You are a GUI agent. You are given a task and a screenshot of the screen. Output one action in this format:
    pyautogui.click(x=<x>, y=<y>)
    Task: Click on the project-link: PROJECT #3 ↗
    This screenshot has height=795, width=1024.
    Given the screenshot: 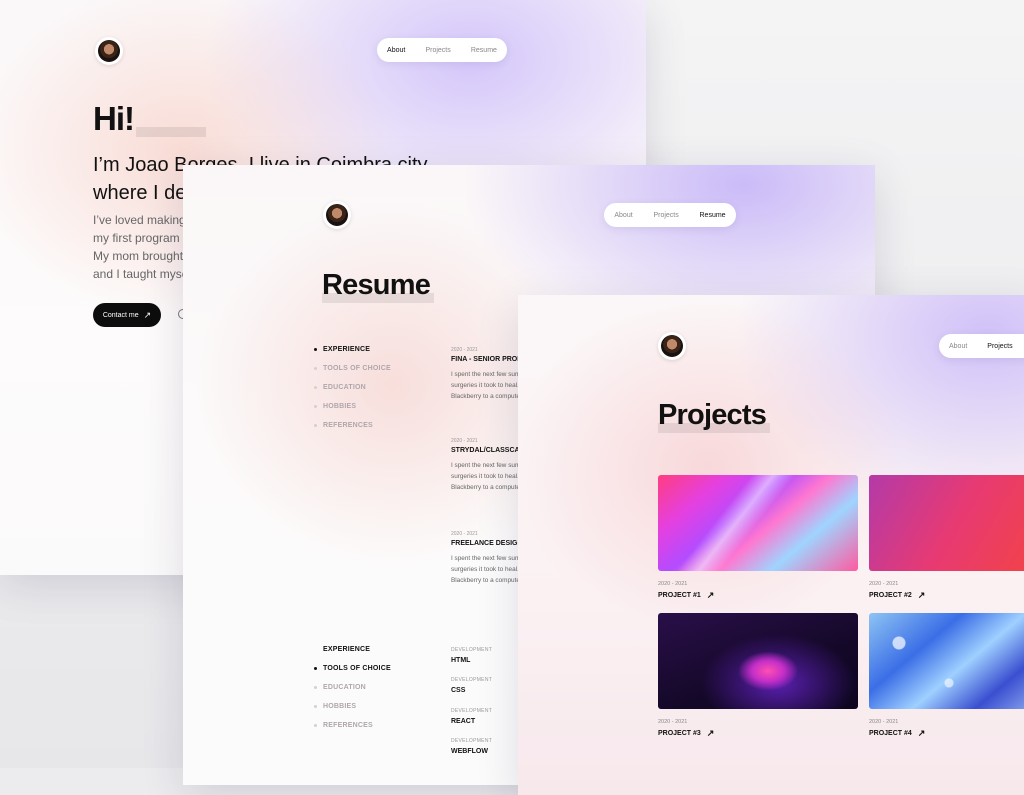 What is the action you would take?
    pyautogui.click(x=686, y=733)
    